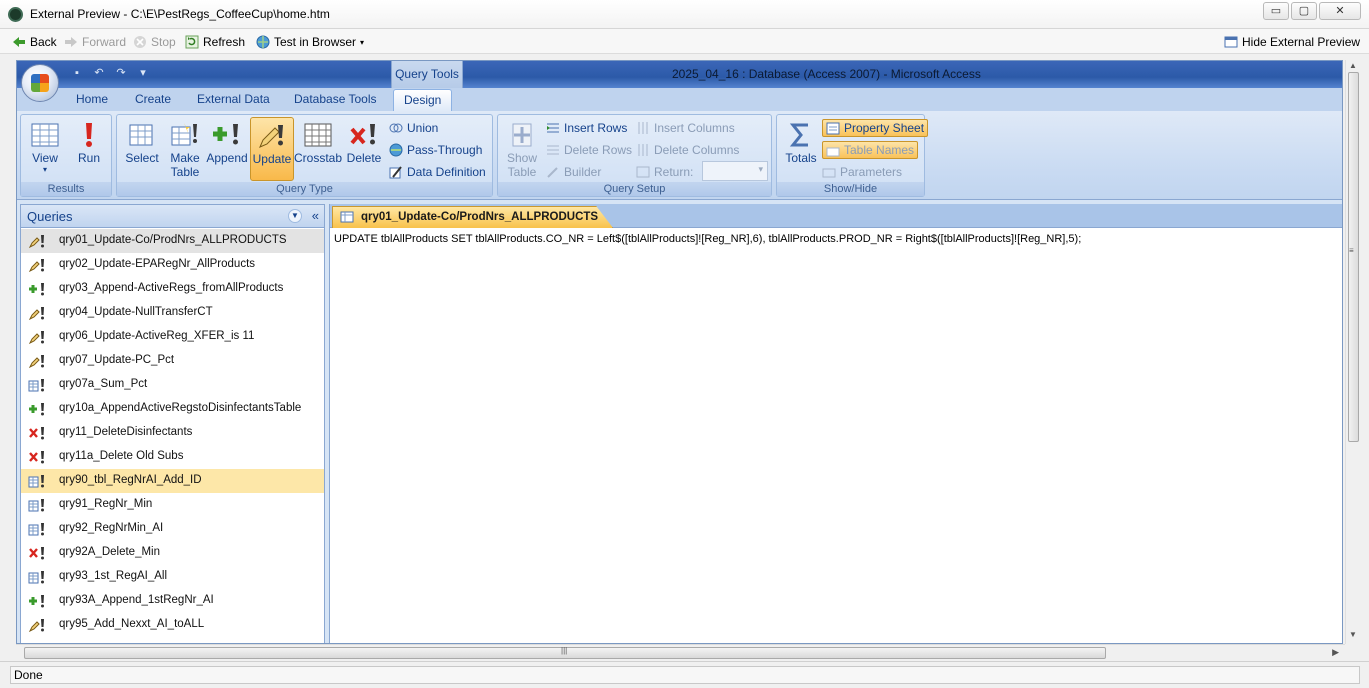 The image size is (1369, 688). What do you see at coordinates (396, 128) in the screenshot?
I see `union-icon` at bounding box center [396, 128].